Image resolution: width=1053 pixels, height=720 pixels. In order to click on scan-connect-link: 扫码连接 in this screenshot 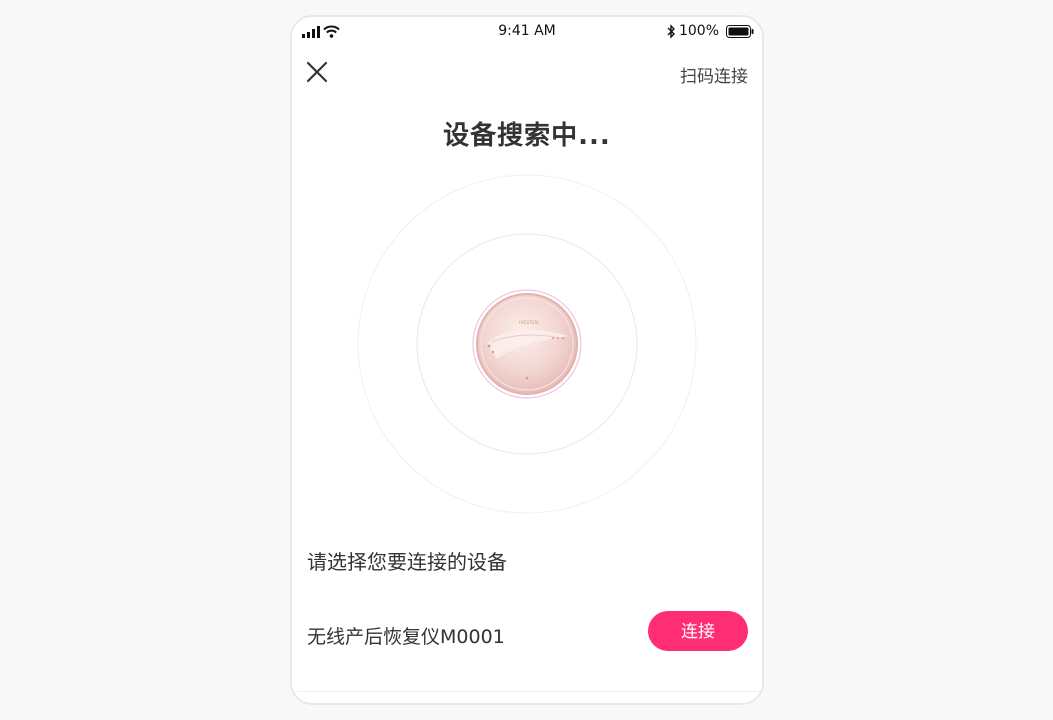, I will do `click(714, 74)`.